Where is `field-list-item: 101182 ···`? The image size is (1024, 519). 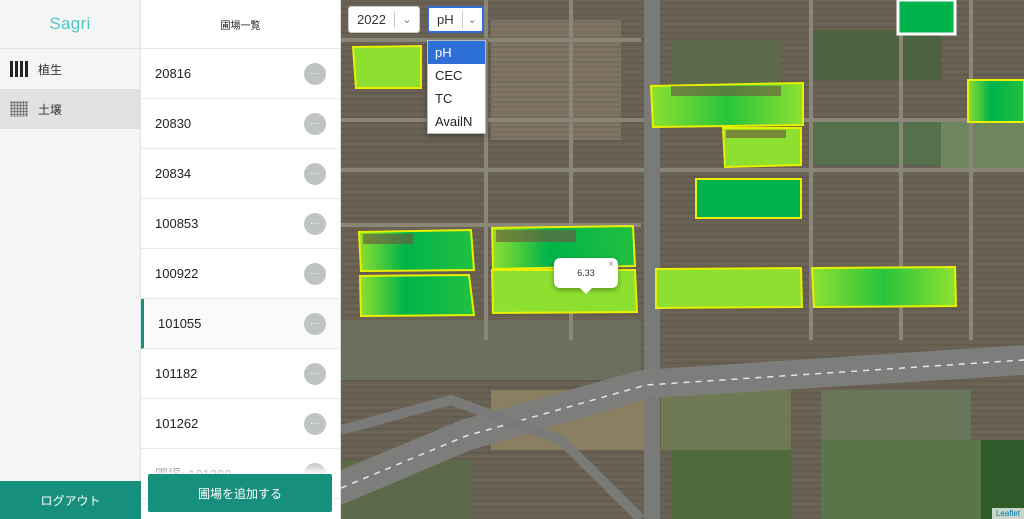 field-list-item: 101182 ··· is located at coordinates (240, 374).